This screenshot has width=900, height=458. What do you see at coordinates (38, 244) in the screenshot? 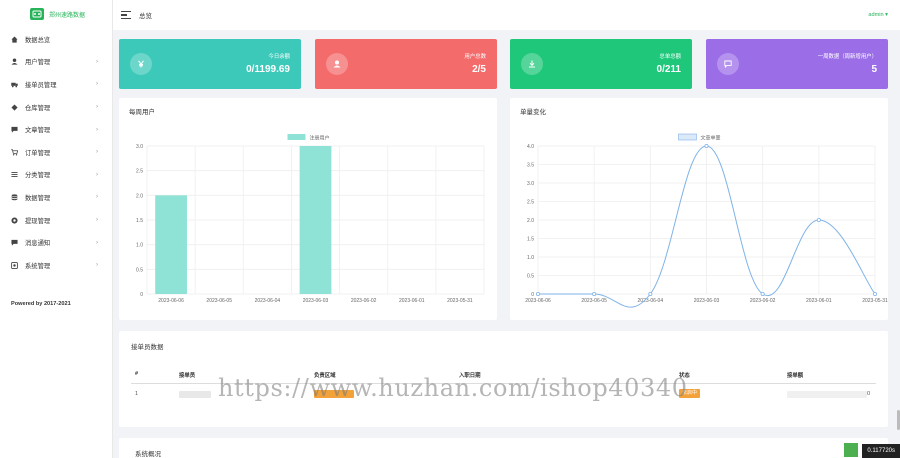
I see `sidebar-item-label: 消息通知` at bounding box center [38, 244].